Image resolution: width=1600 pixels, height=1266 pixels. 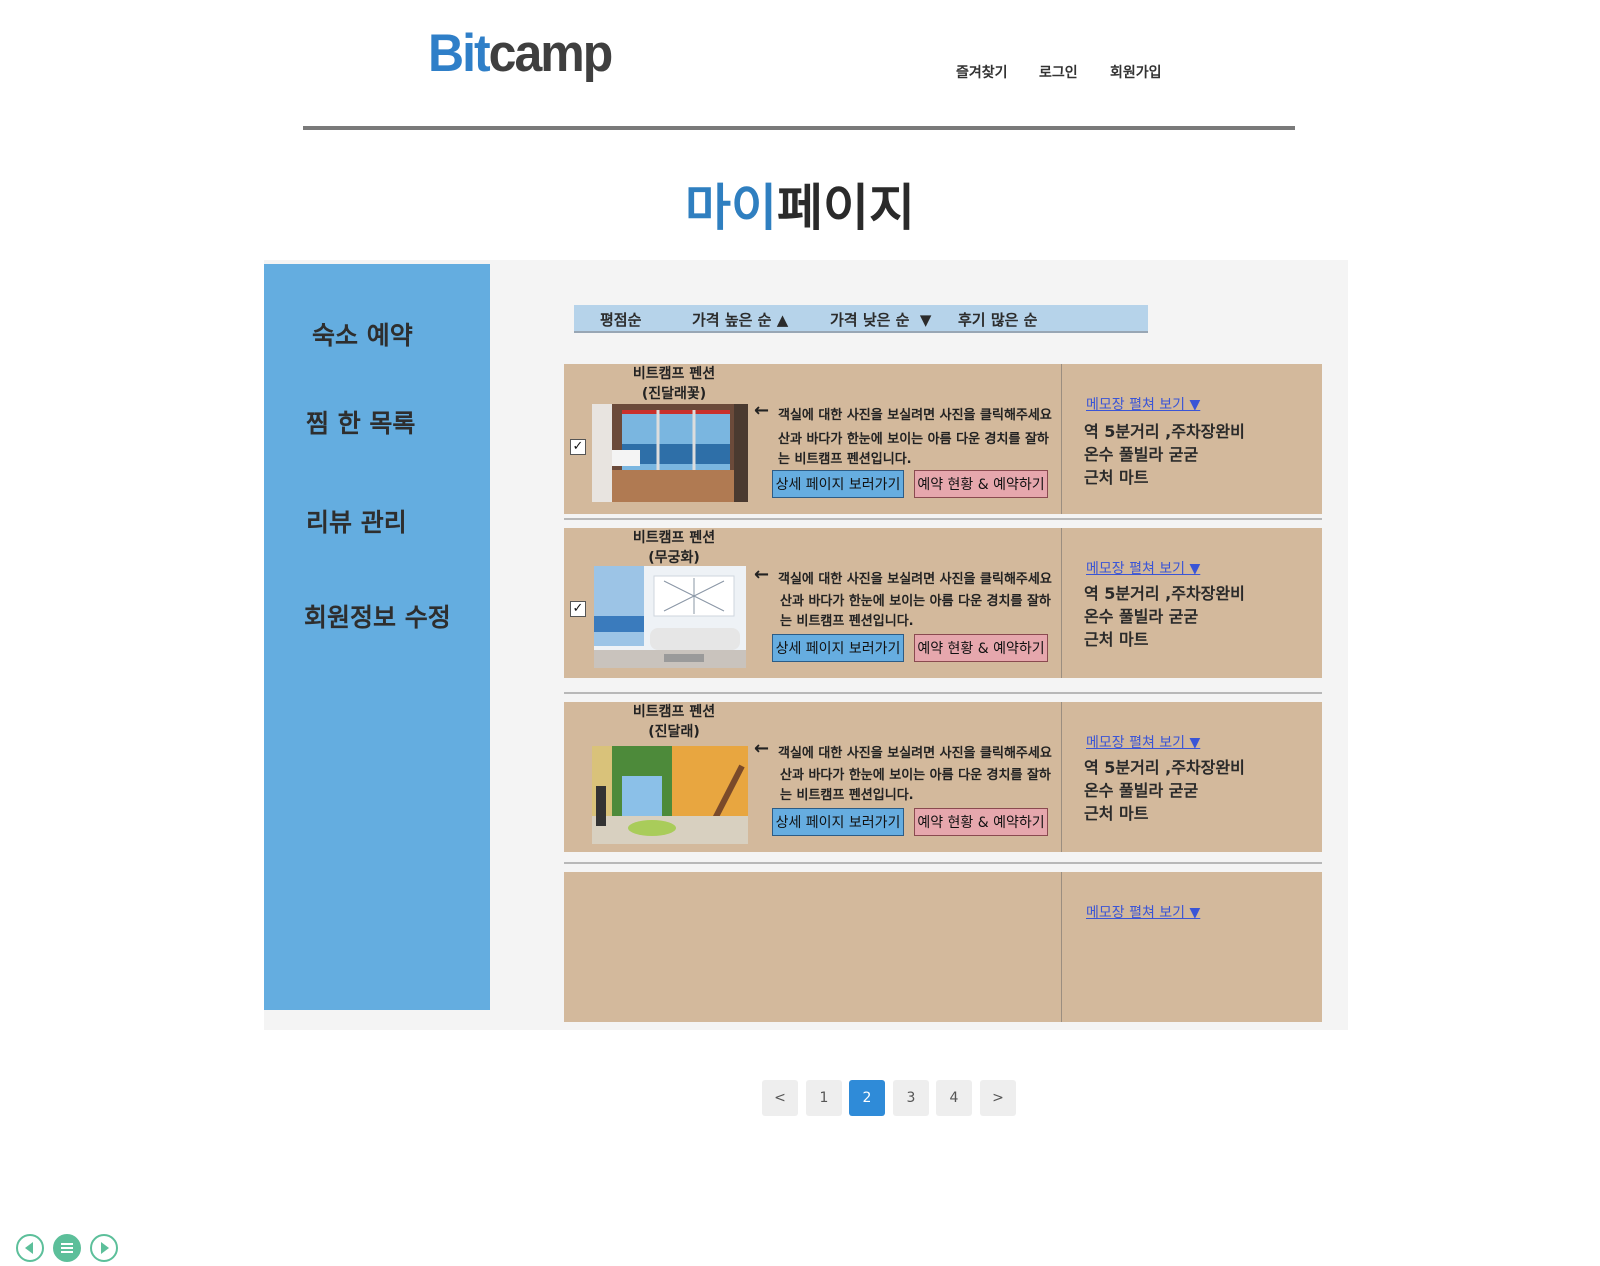 I want to click on logo-bit: Bit, so click(x=459, y=53).